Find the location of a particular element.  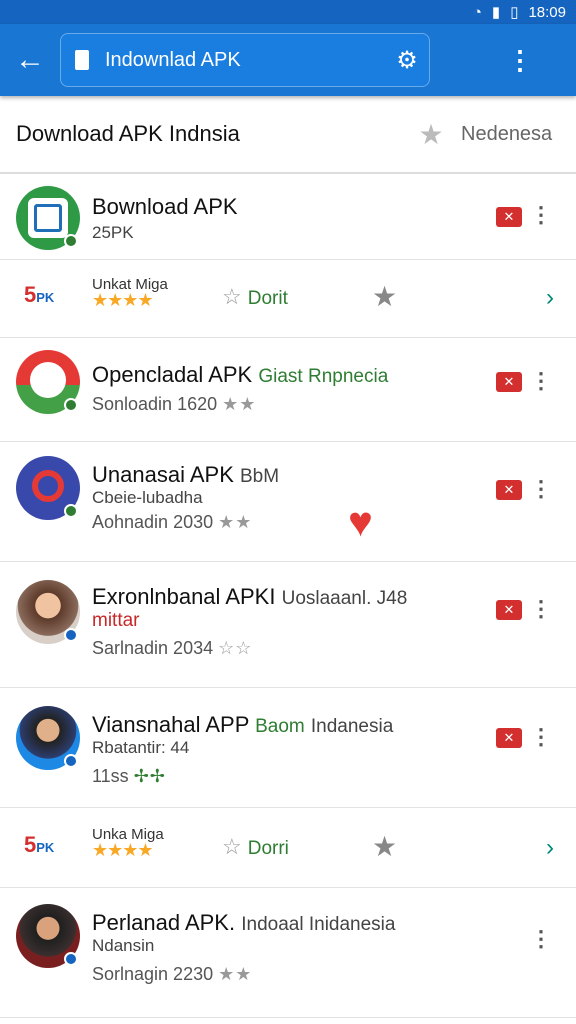

app-name: Exronlnbanal APKI Uoslaaanl. J48 is located at coordinates (250, 596).